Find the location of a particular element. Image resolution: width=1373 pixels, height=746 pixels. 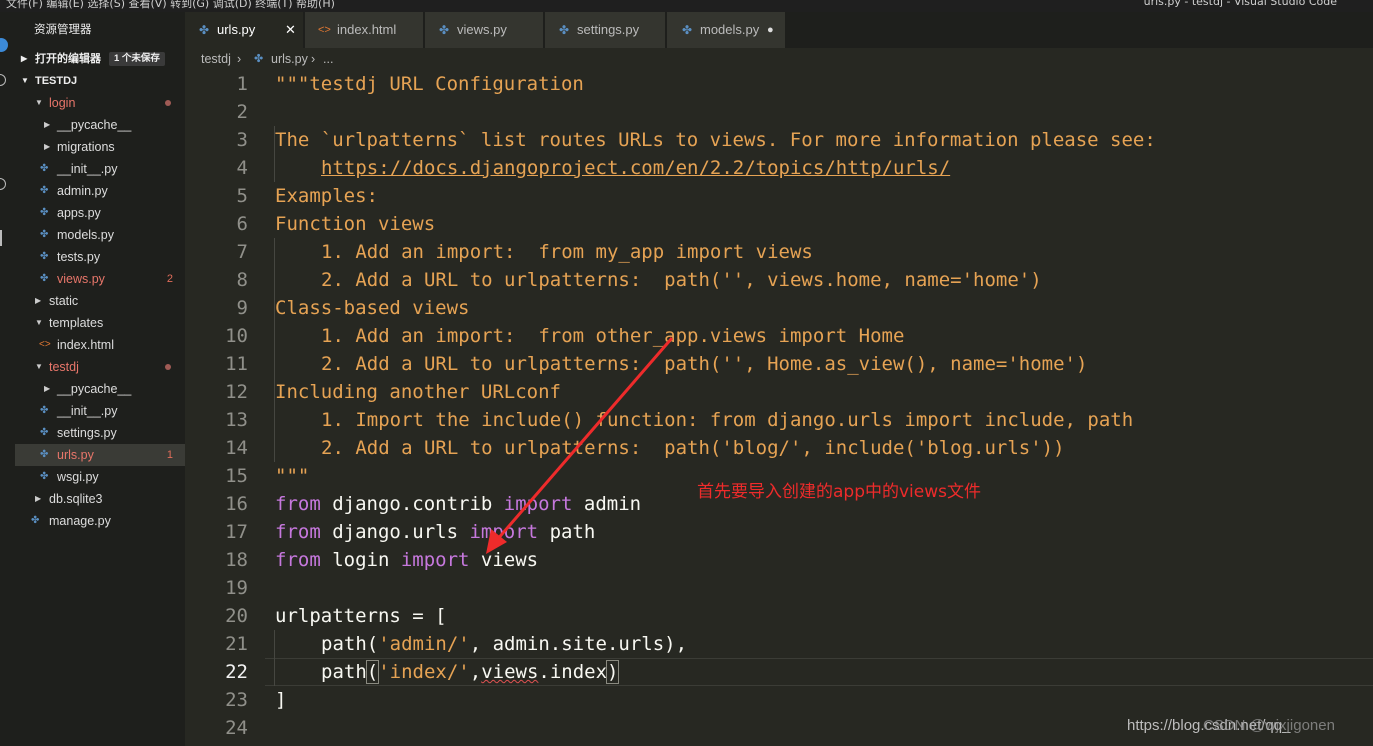

arrow-shaft is located at coordinates (584, 439).